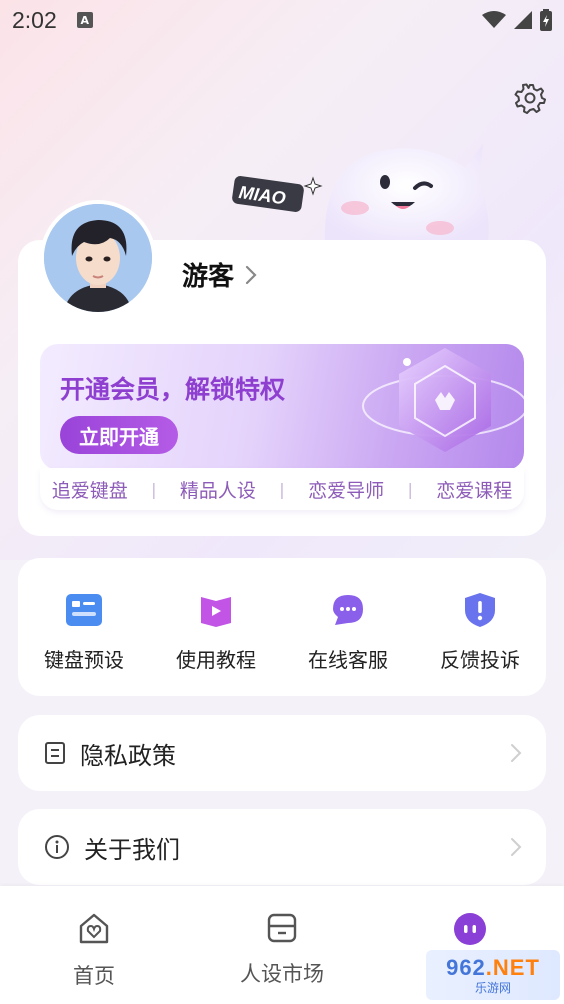 This screenshot has height=1004, width=564. What do you see at coordinates (216, 643) in the screenshot?
I see `tool-tutorial: 使用教程` at bounding box center [216, 643].